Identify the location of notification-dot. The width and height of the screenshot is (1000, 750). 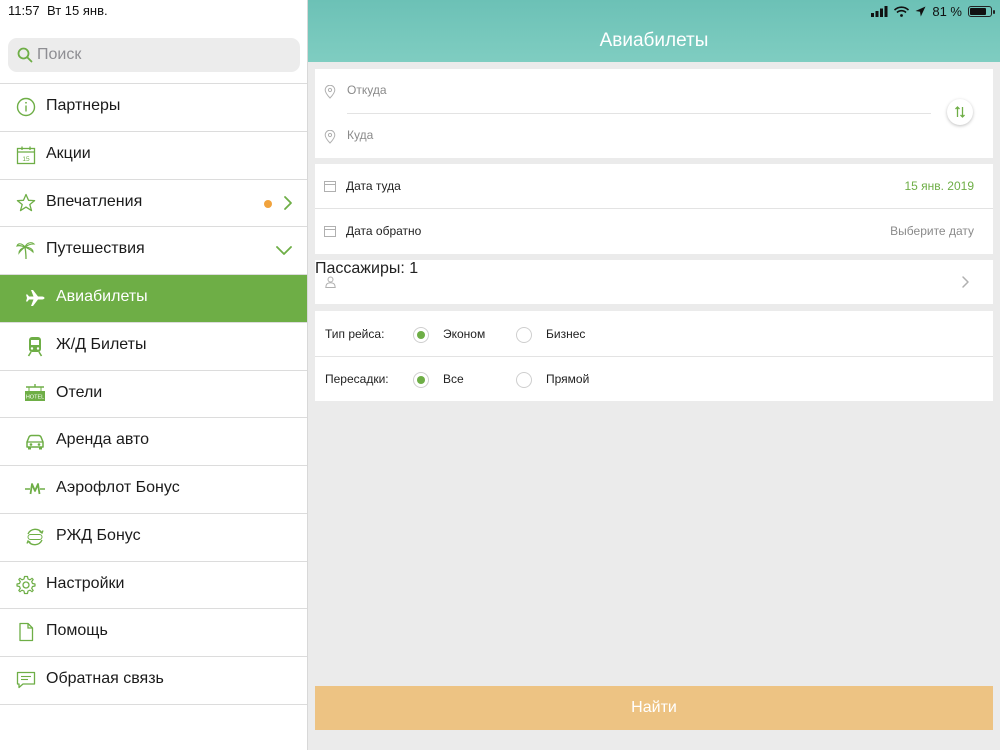
(268, 203).